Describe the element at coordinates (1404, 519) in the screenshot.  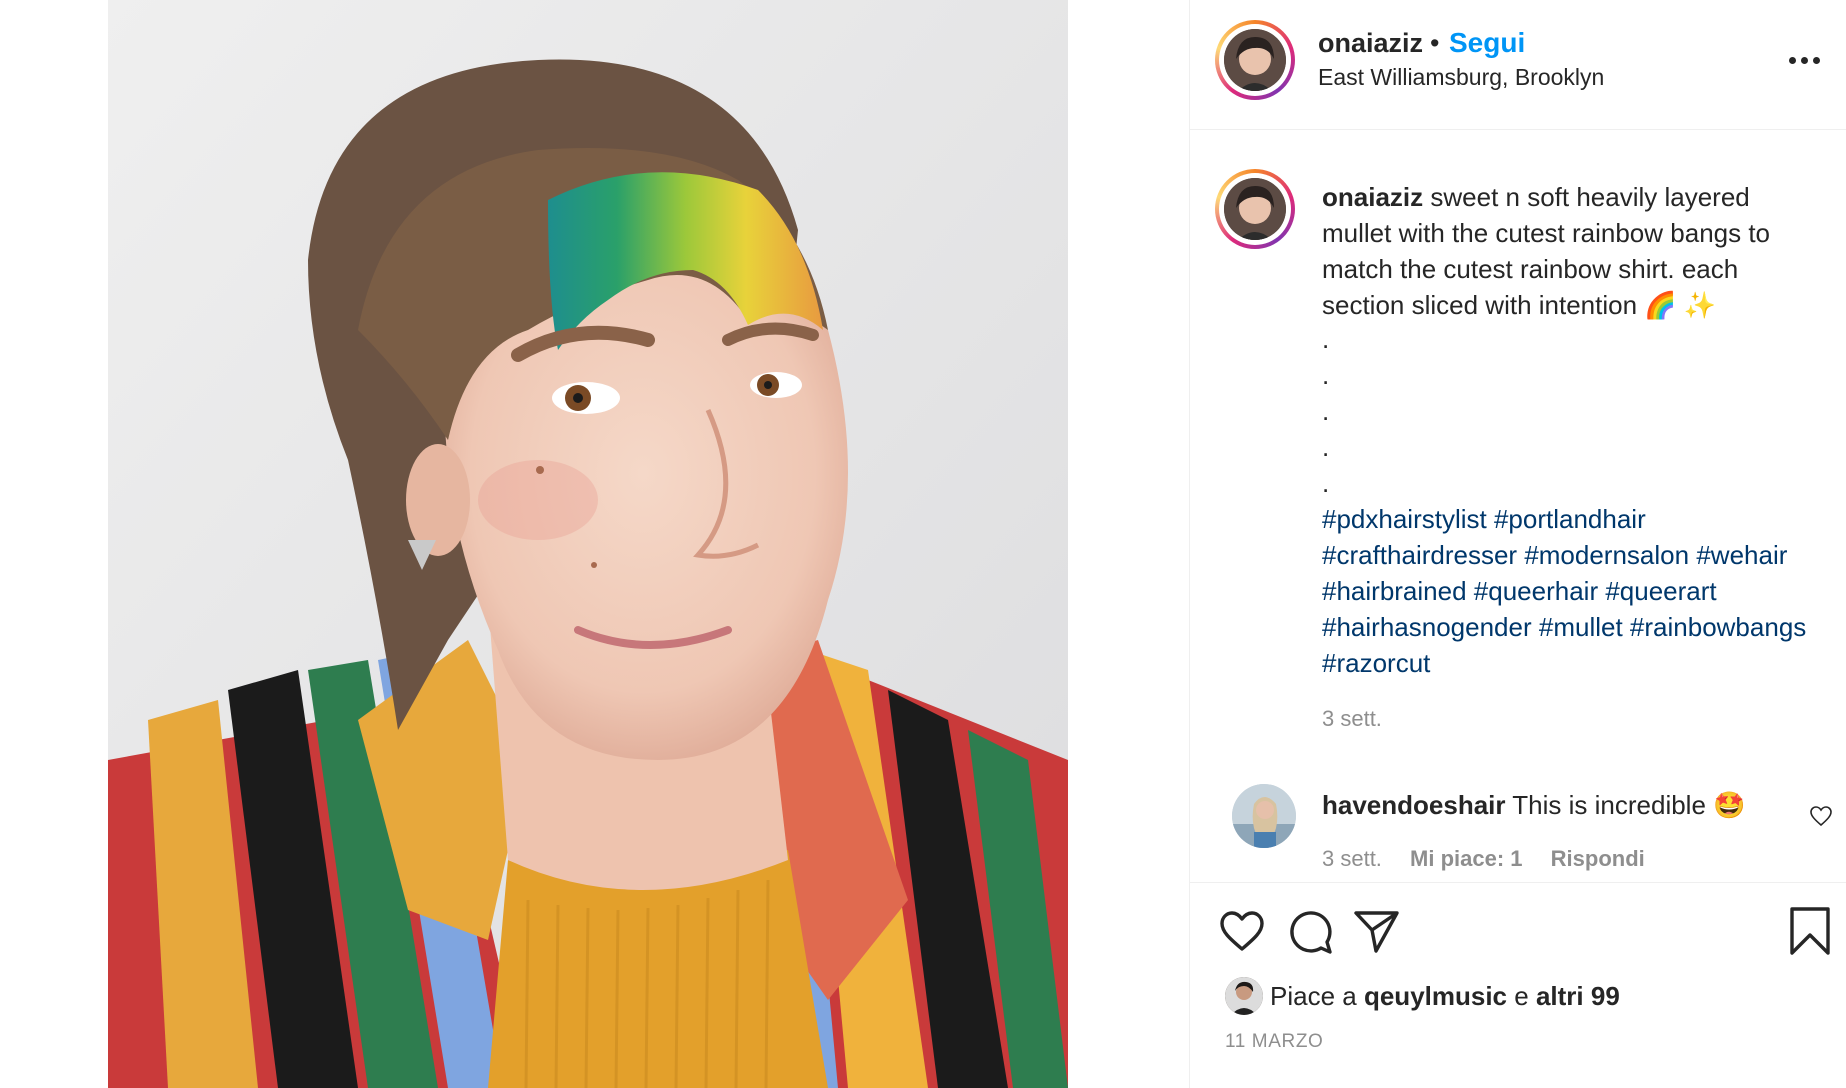
I see `hashtag-link: #pdxhairstylist` at that location.